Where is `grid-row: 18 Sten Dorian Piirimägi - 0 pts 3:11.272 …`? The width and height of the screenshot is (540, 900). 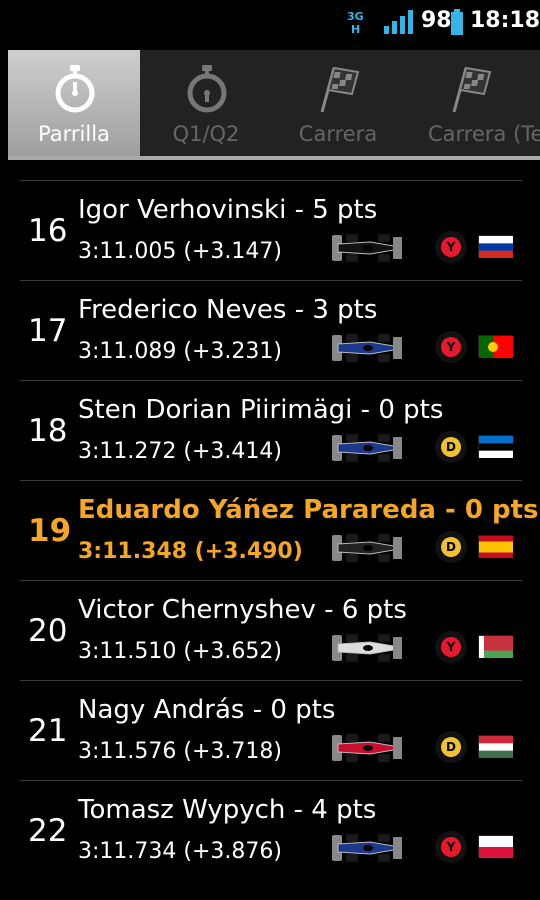 grid-row: 18 Sten Dorian Piirimägi - 0 pts 3:11.272 … is located at coordinates (271, 430).